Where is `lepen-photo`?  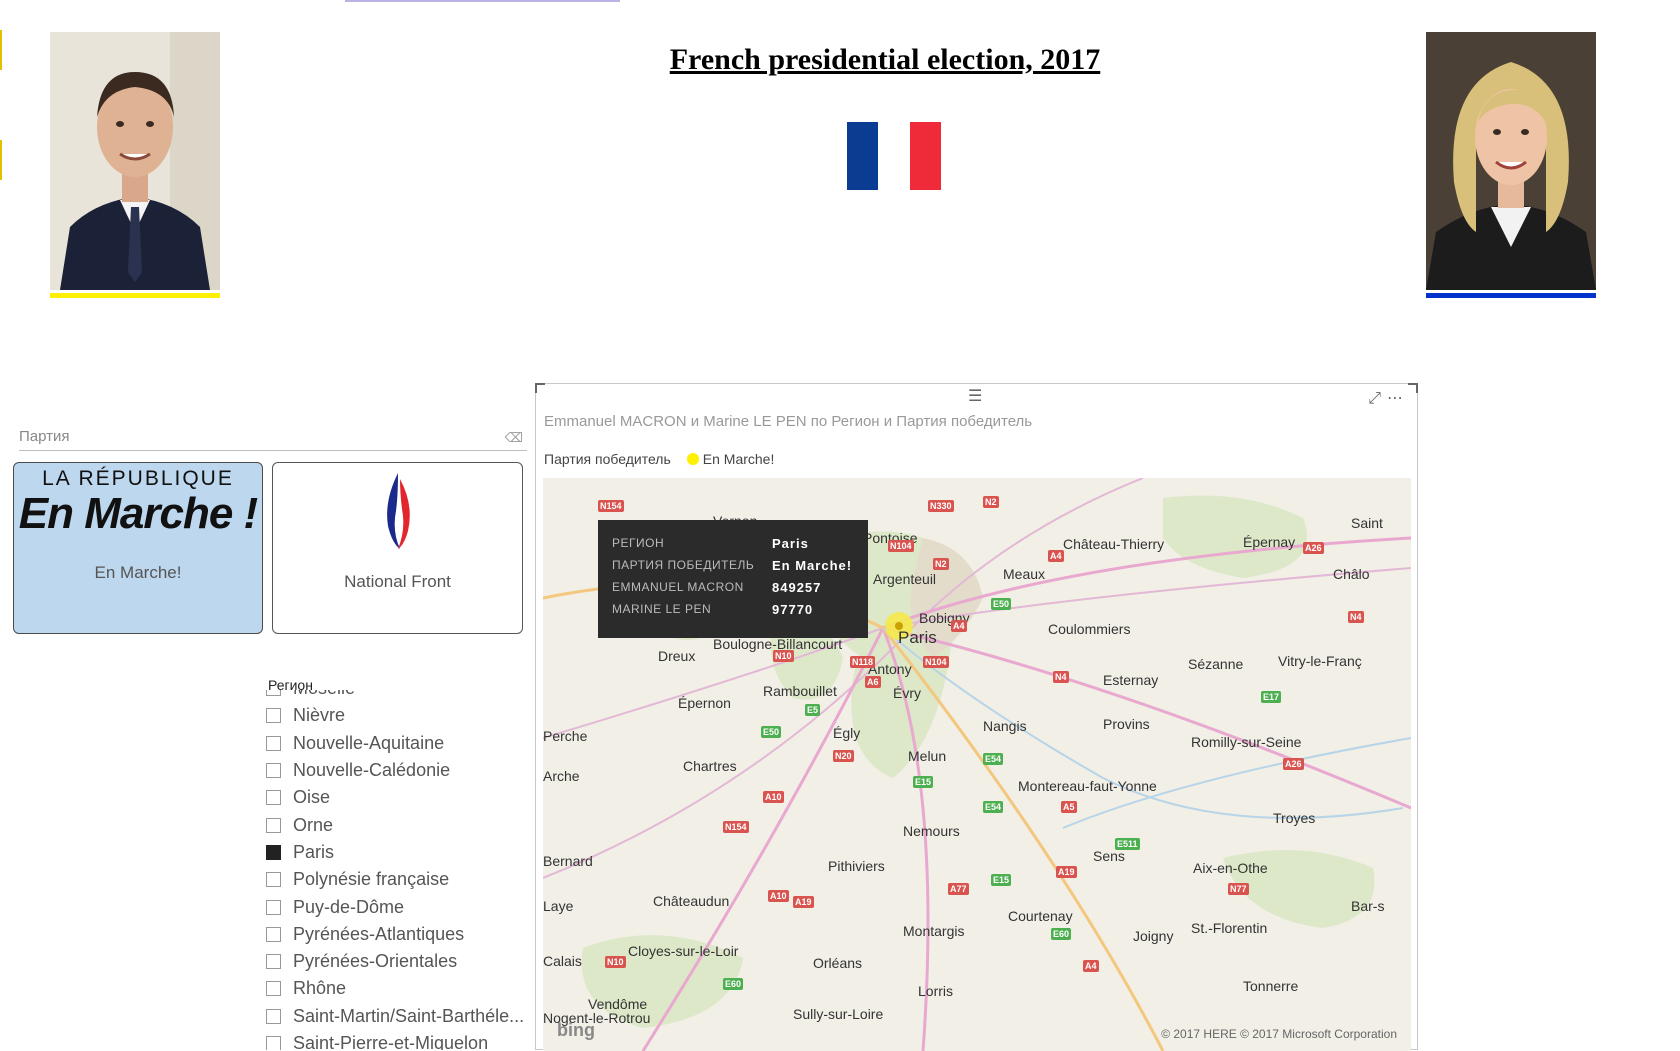
lepen-photo is located at coordinates (1511, 161).